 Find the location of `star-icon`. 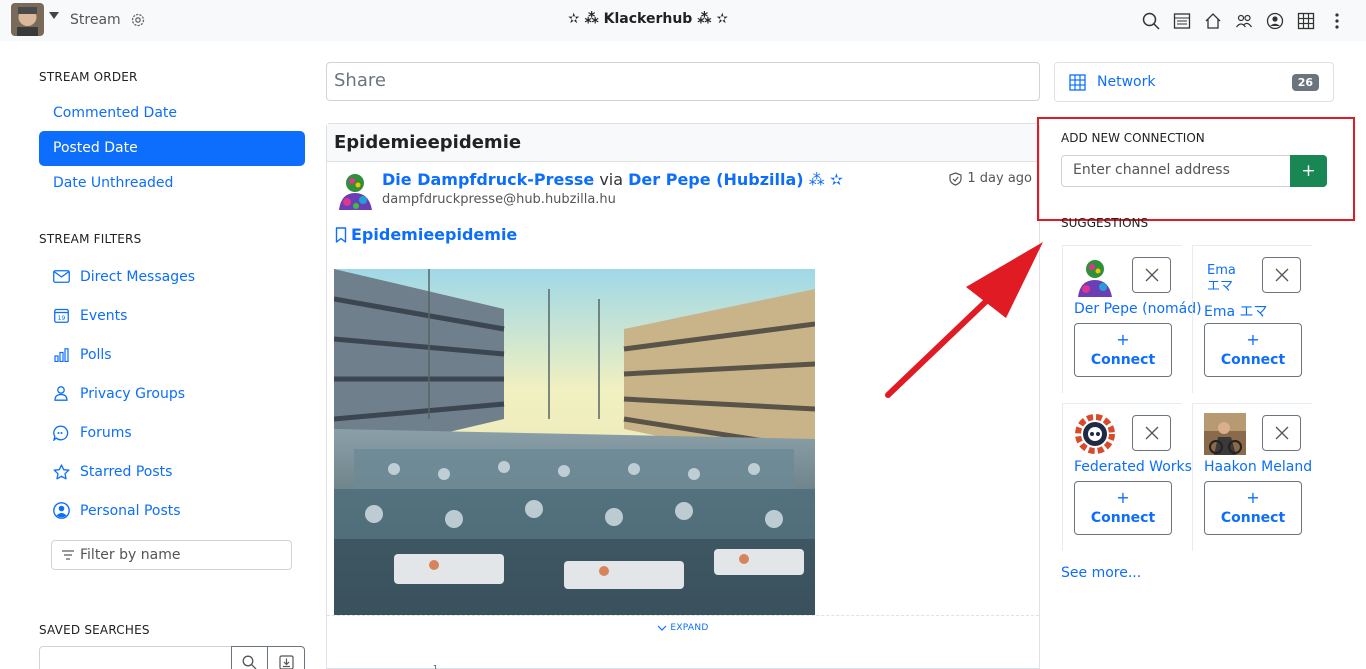

star-icon is located at coordinates (61, 471).